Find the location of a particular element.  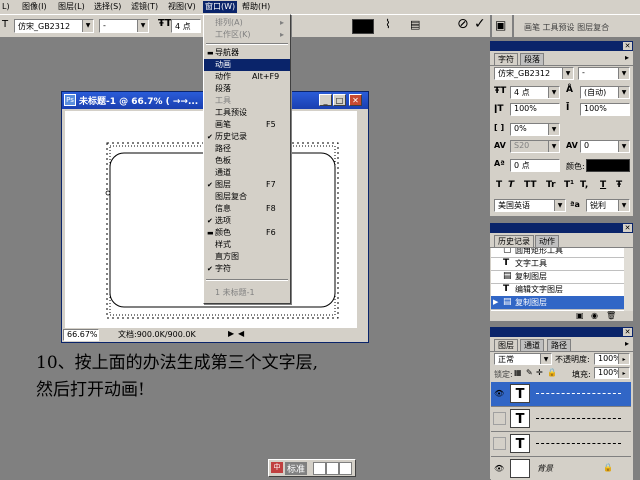

menu-filter: 滤镜(T) is located at coordinates (144, 7).